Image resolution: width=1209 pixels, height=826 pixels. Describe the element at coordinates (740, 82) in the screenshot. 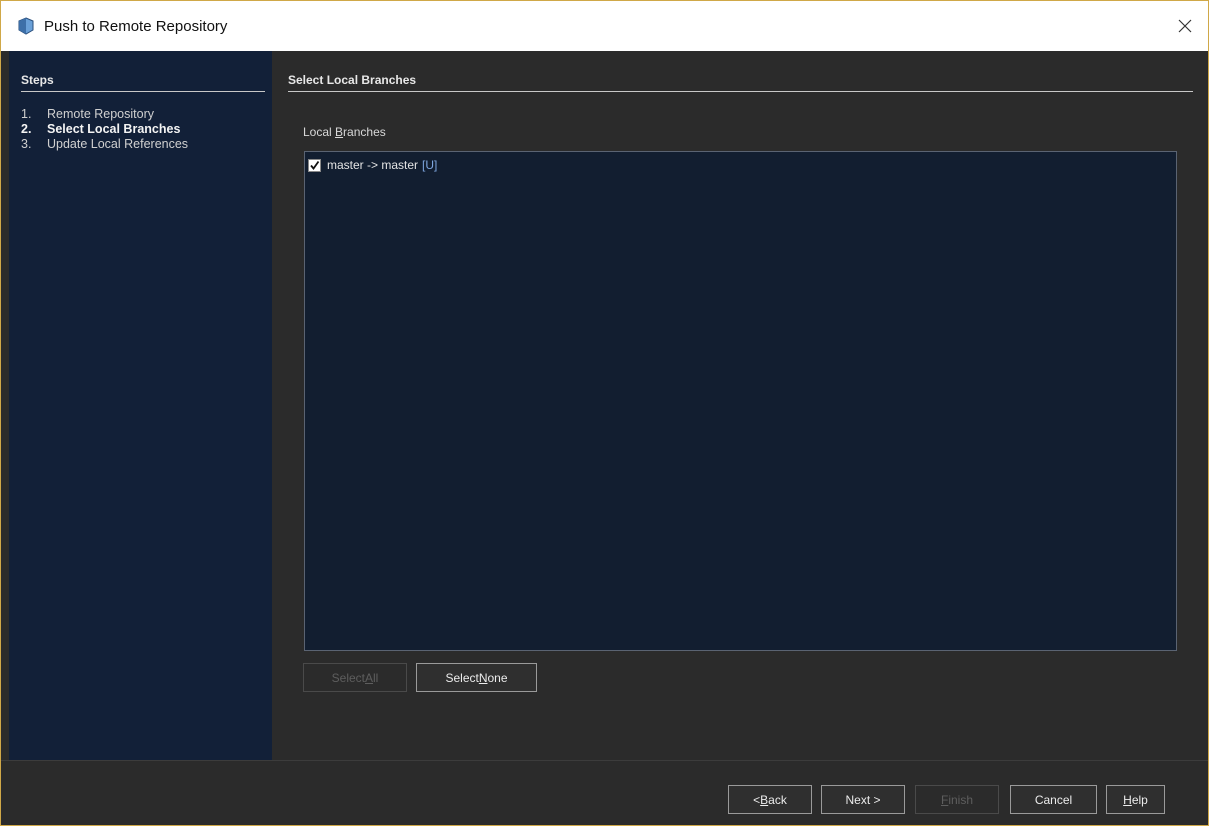

I see `page-title: Select Local Branches` at that location.